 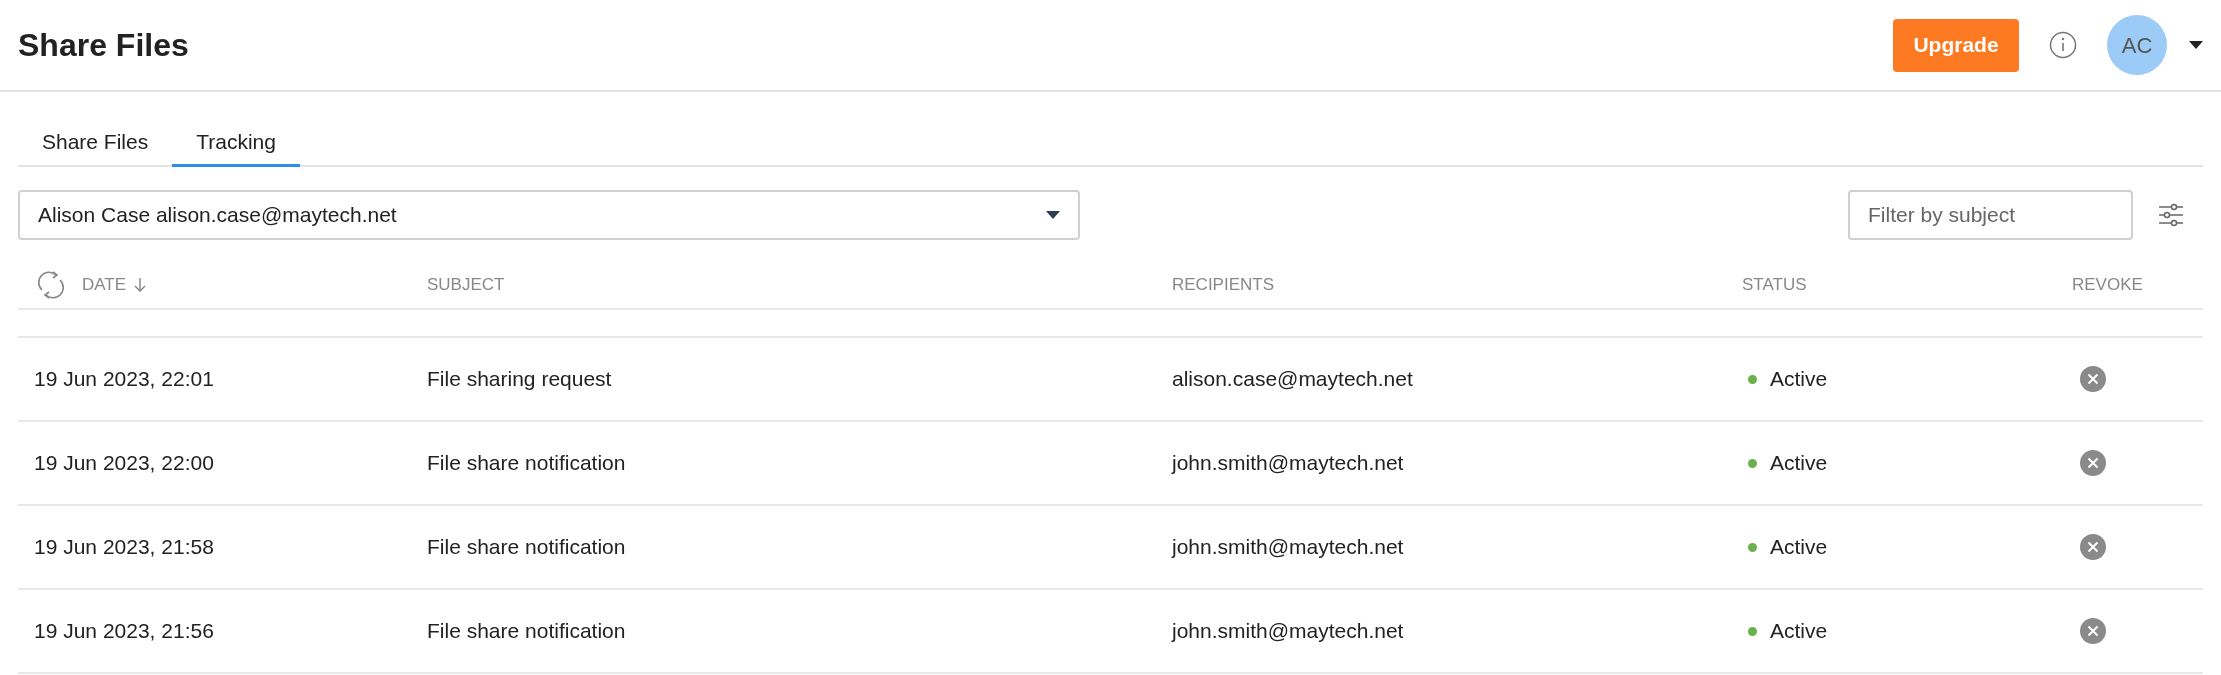 I want to click on table-cell: 19 Jun 2023, 22:01, so click(x=124, y=379).